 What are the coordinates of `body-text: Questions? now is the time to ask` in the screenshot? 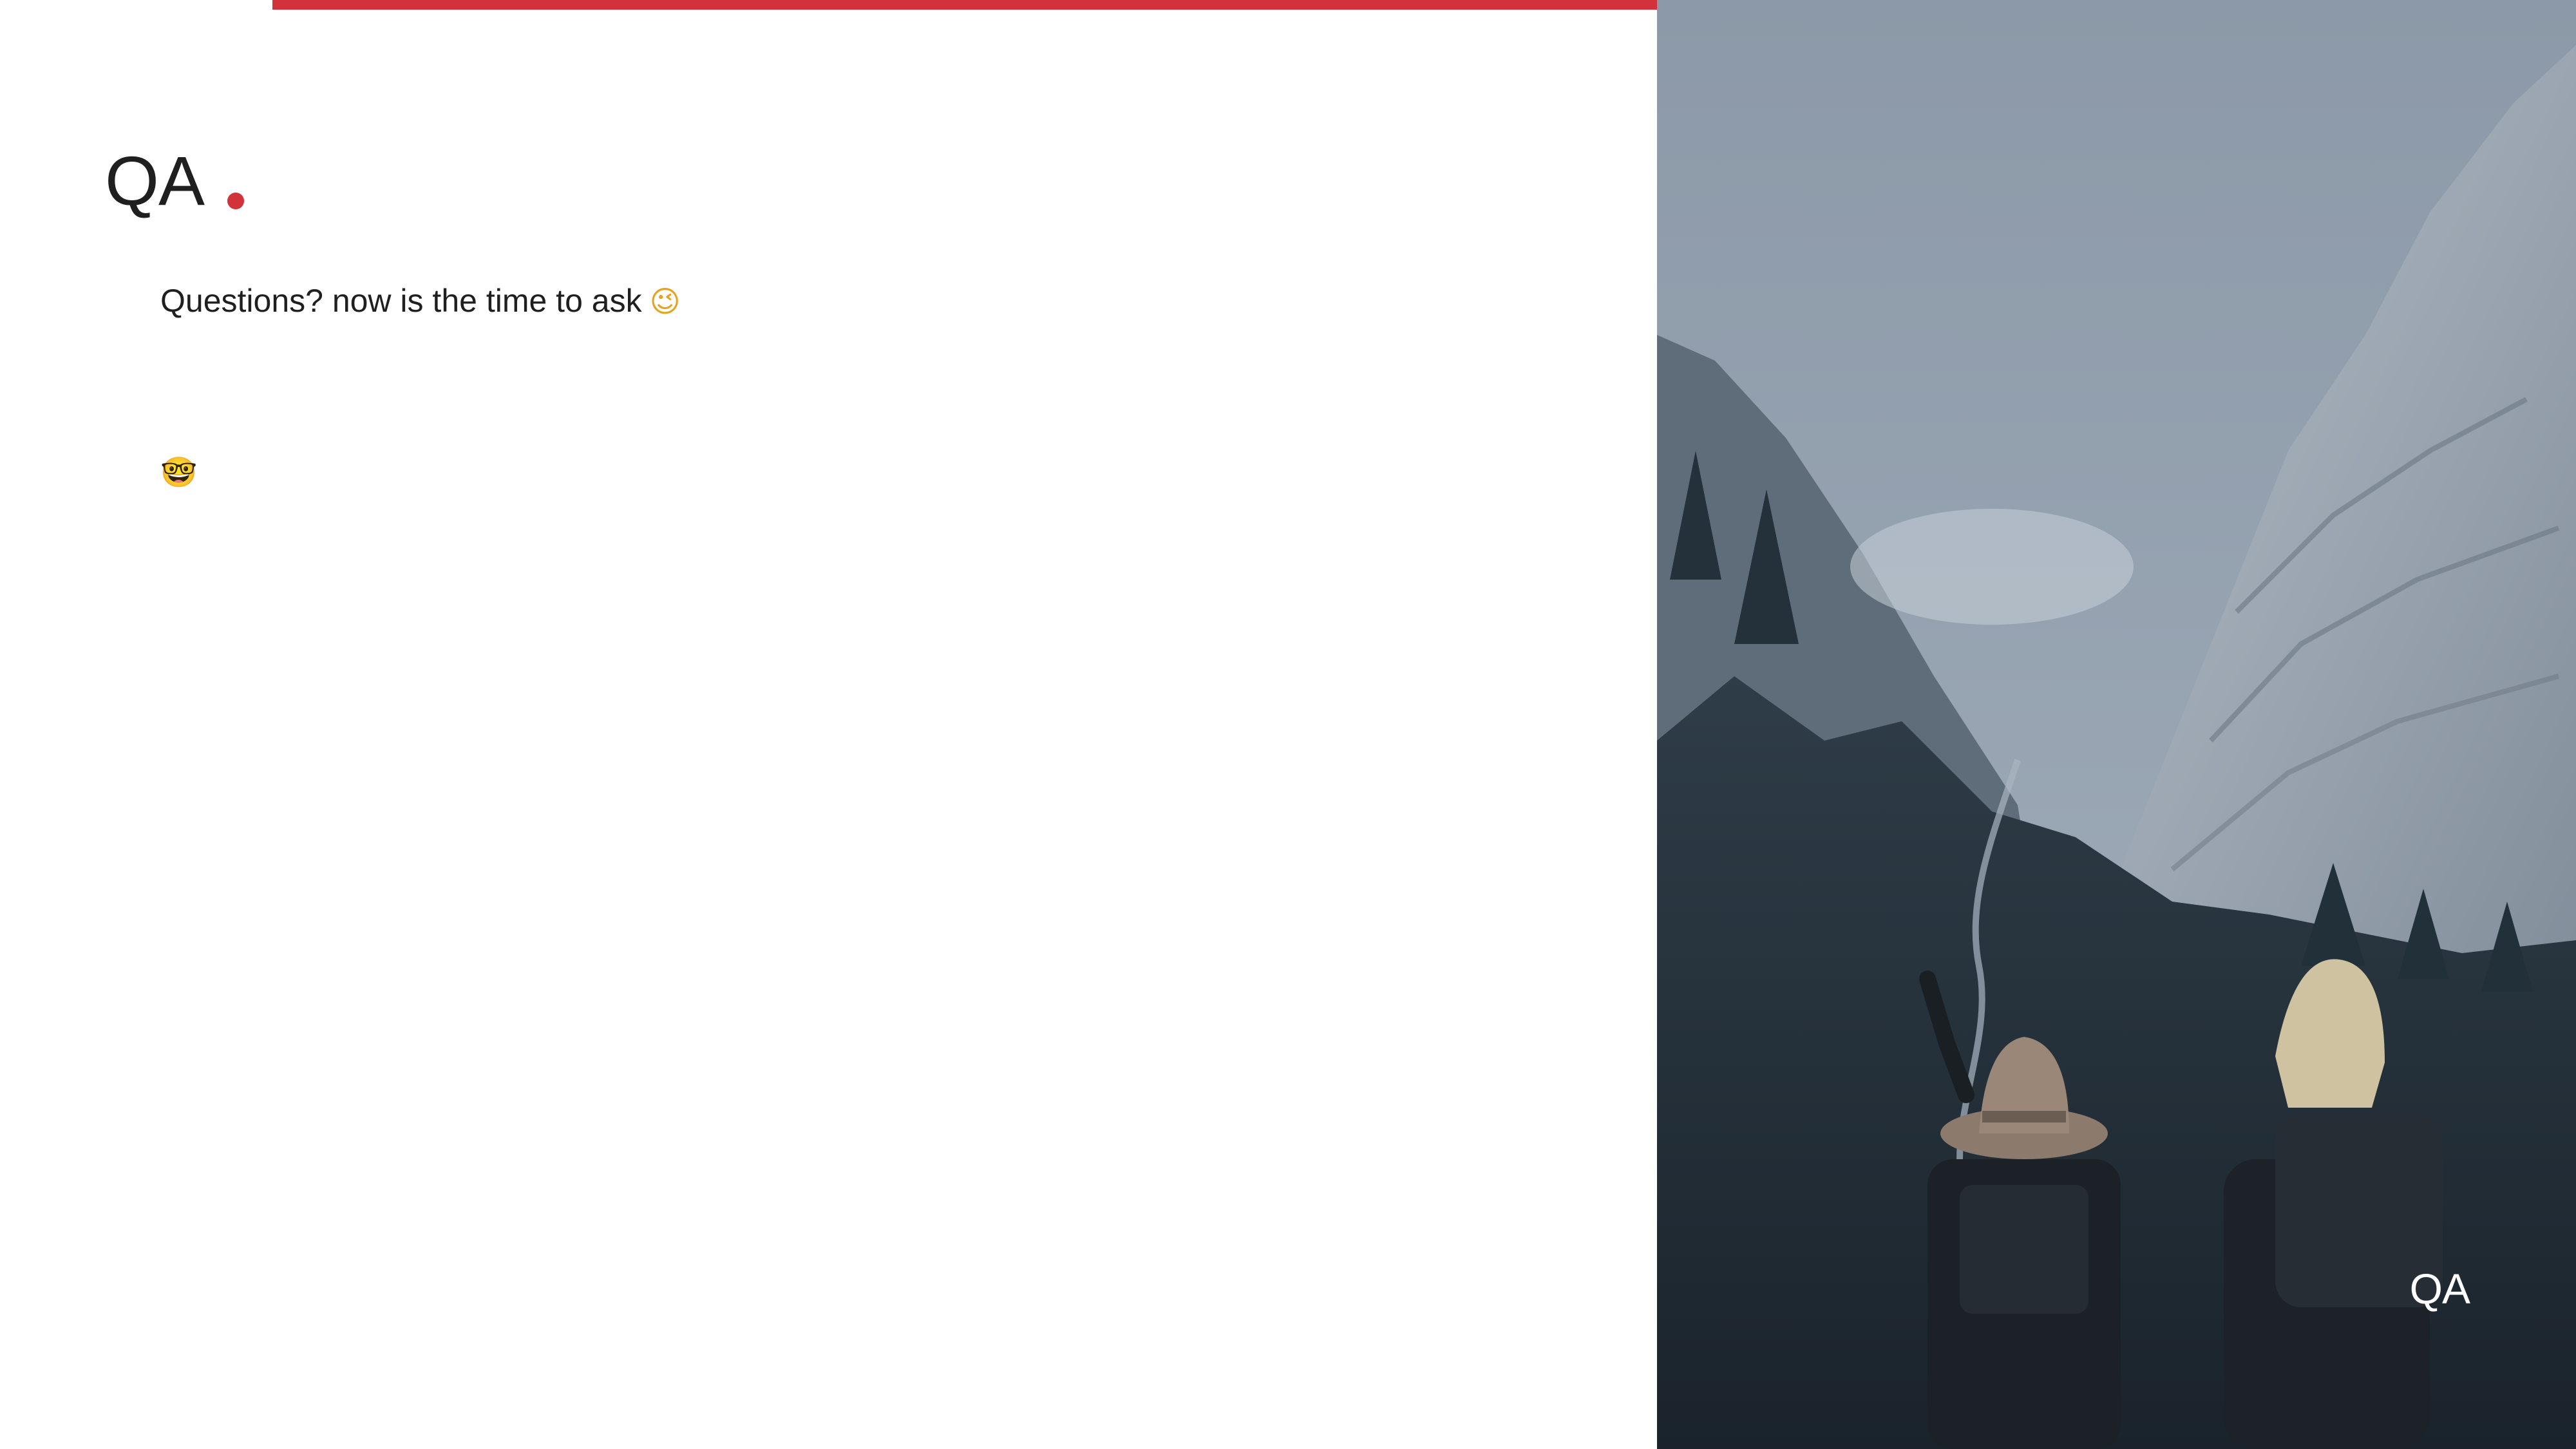 It's located at (401, 301).